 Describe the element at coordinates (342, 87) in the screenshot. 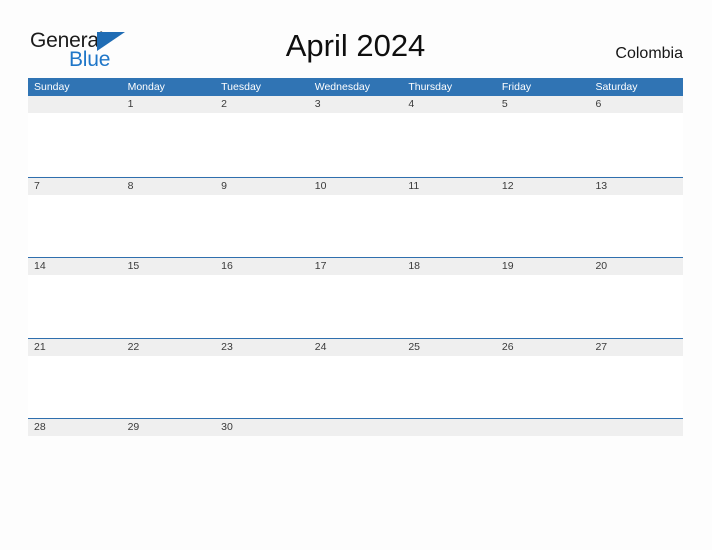

I see `weekday-header-wednesday: Wednesday` at that location.